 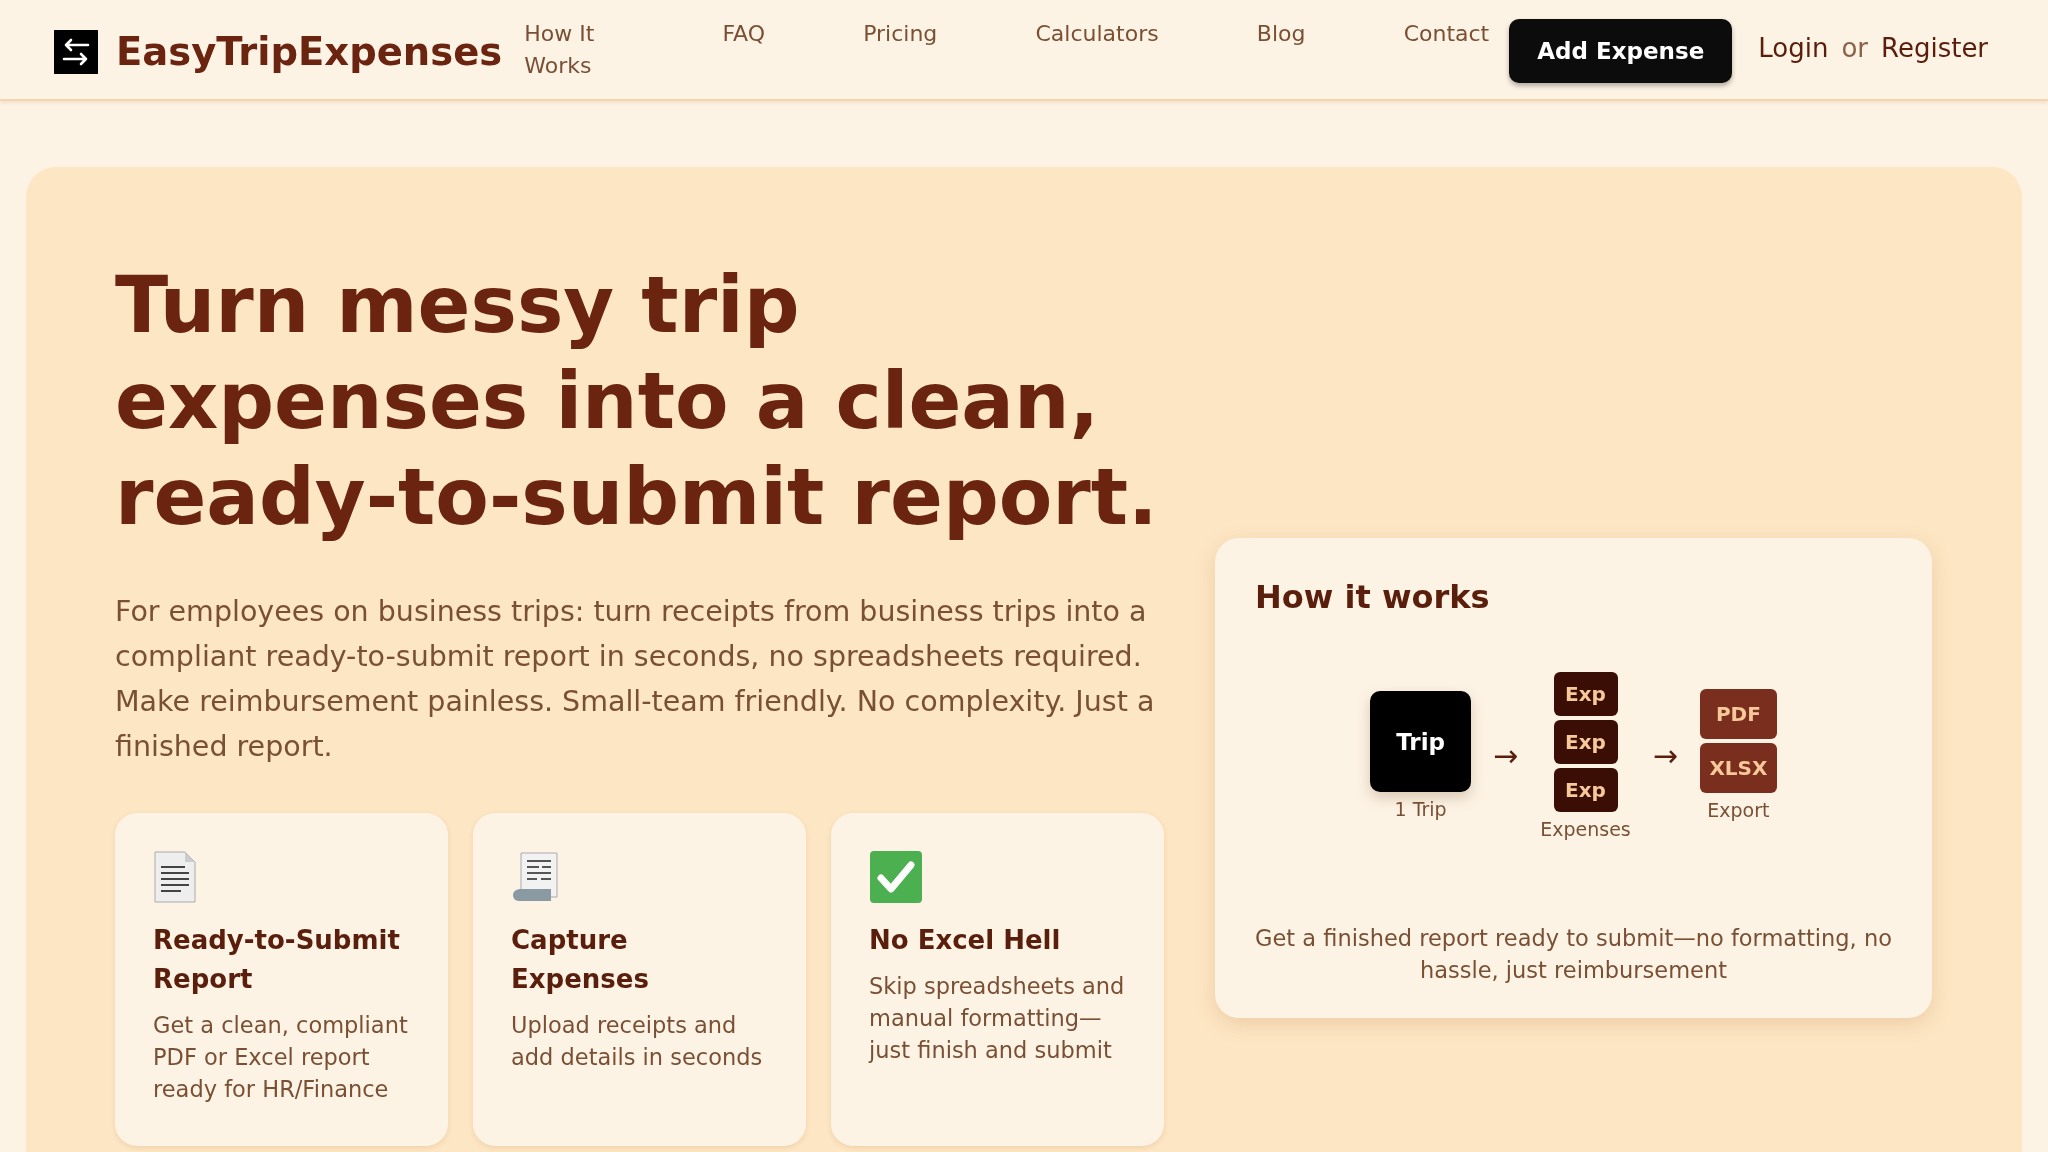 I want to click on how-it-works-summary: Get a finished report ready to submit—no formatting, no hassle, just reimbursement, so click(x=1573, y=954).